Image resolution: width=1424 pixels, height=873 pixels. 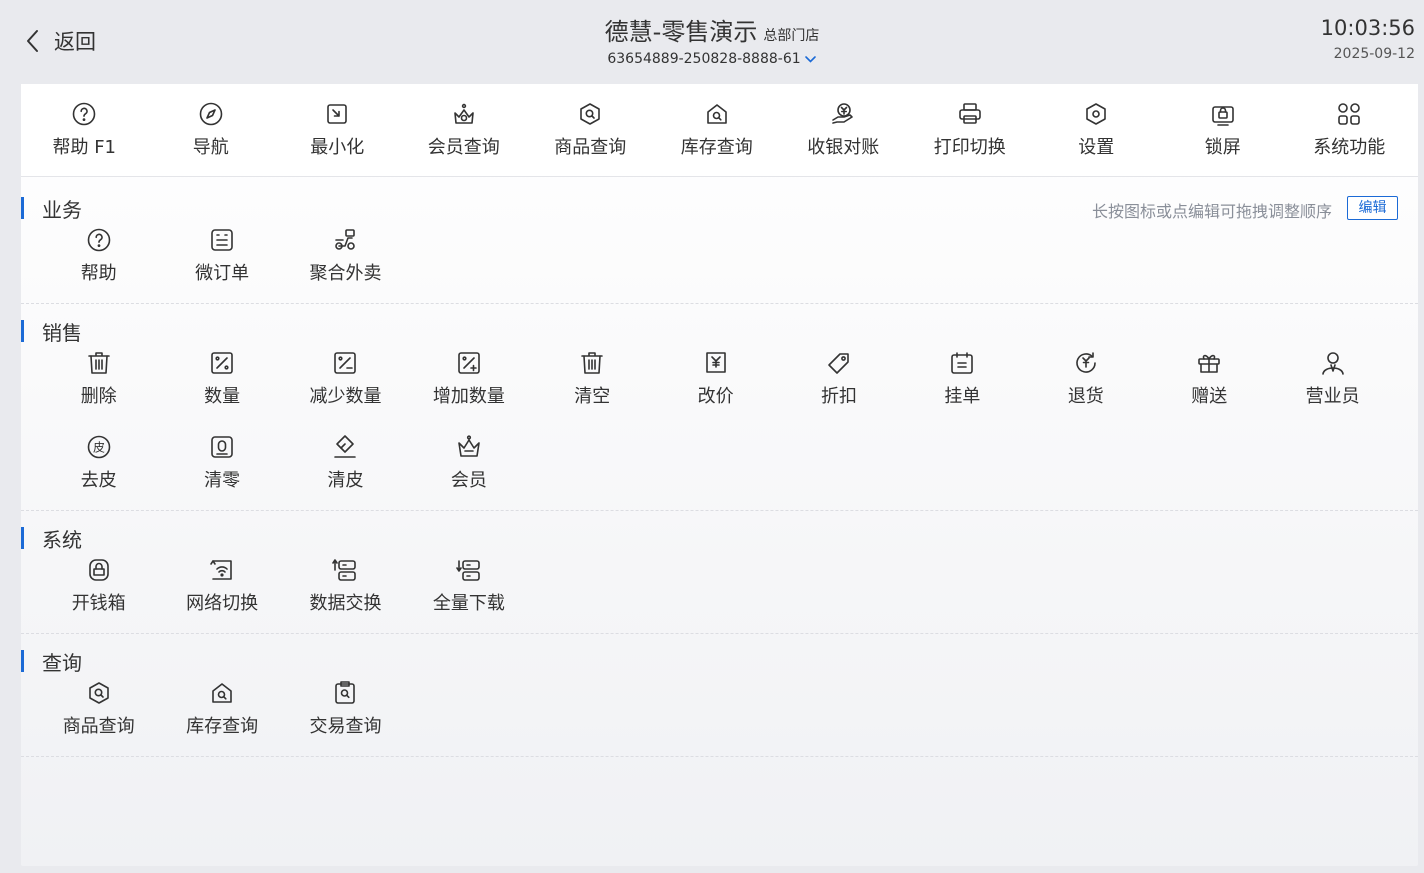 What do you see at coordinates (221, 468) in the screenshot?
I see `section-item: 清零` at bounding box center [221, 468].